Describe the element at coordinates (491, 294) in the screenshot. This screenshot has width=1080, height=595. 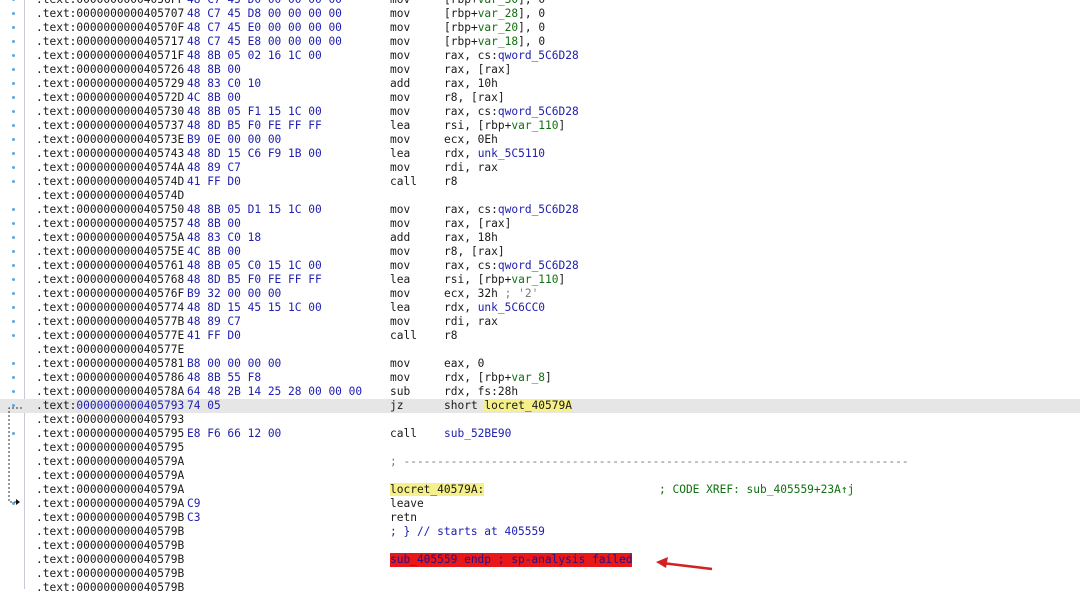
I see `instruction-operands: ecx, 32h ; '2'` at that location.